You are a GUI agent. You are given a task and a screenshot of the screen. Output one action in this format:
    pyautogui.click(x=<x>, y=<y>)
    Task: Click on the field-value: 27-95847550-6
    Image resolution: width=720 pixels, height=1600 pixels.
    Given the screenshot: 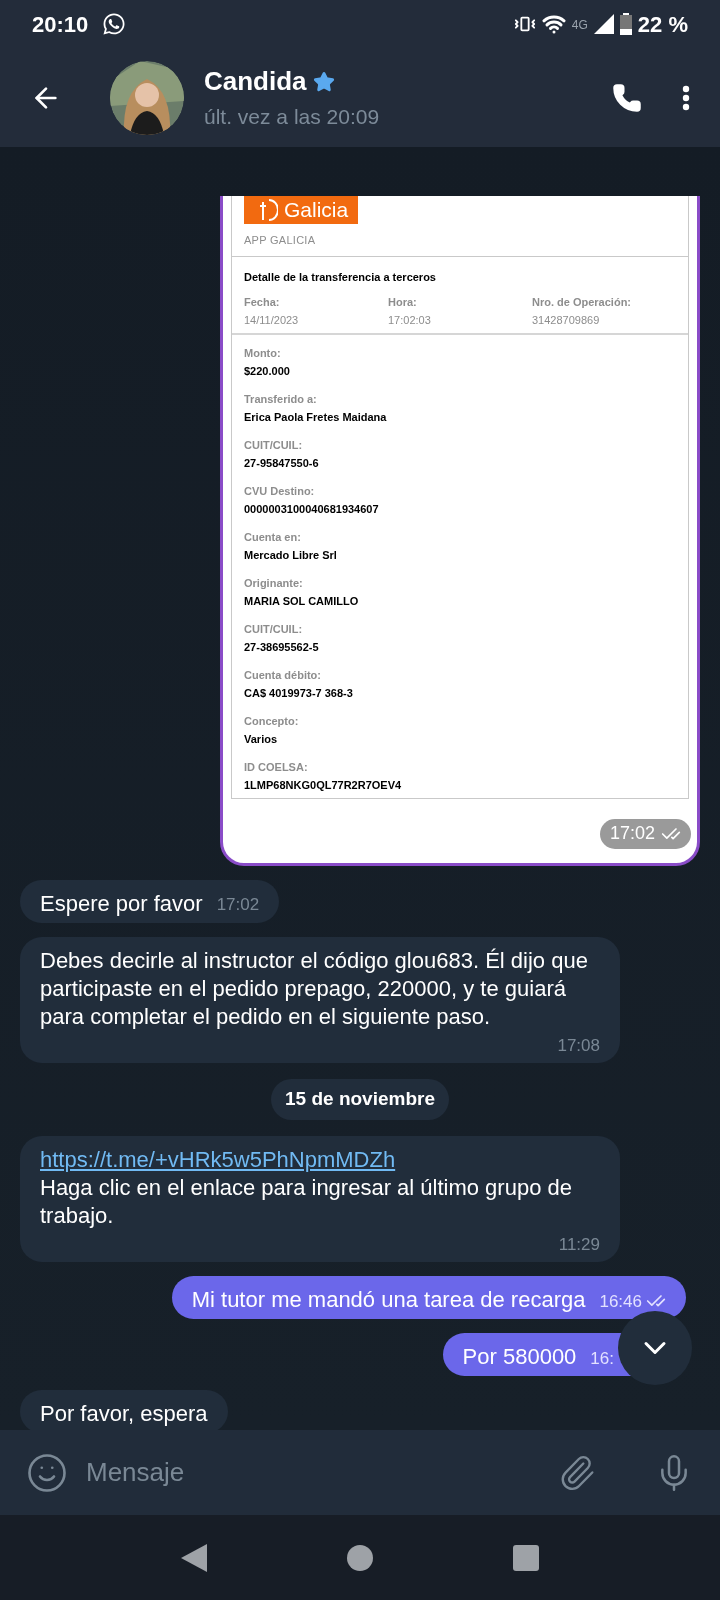 What is the action you would take?
    pyautogui.click(x=282, y=463)
    